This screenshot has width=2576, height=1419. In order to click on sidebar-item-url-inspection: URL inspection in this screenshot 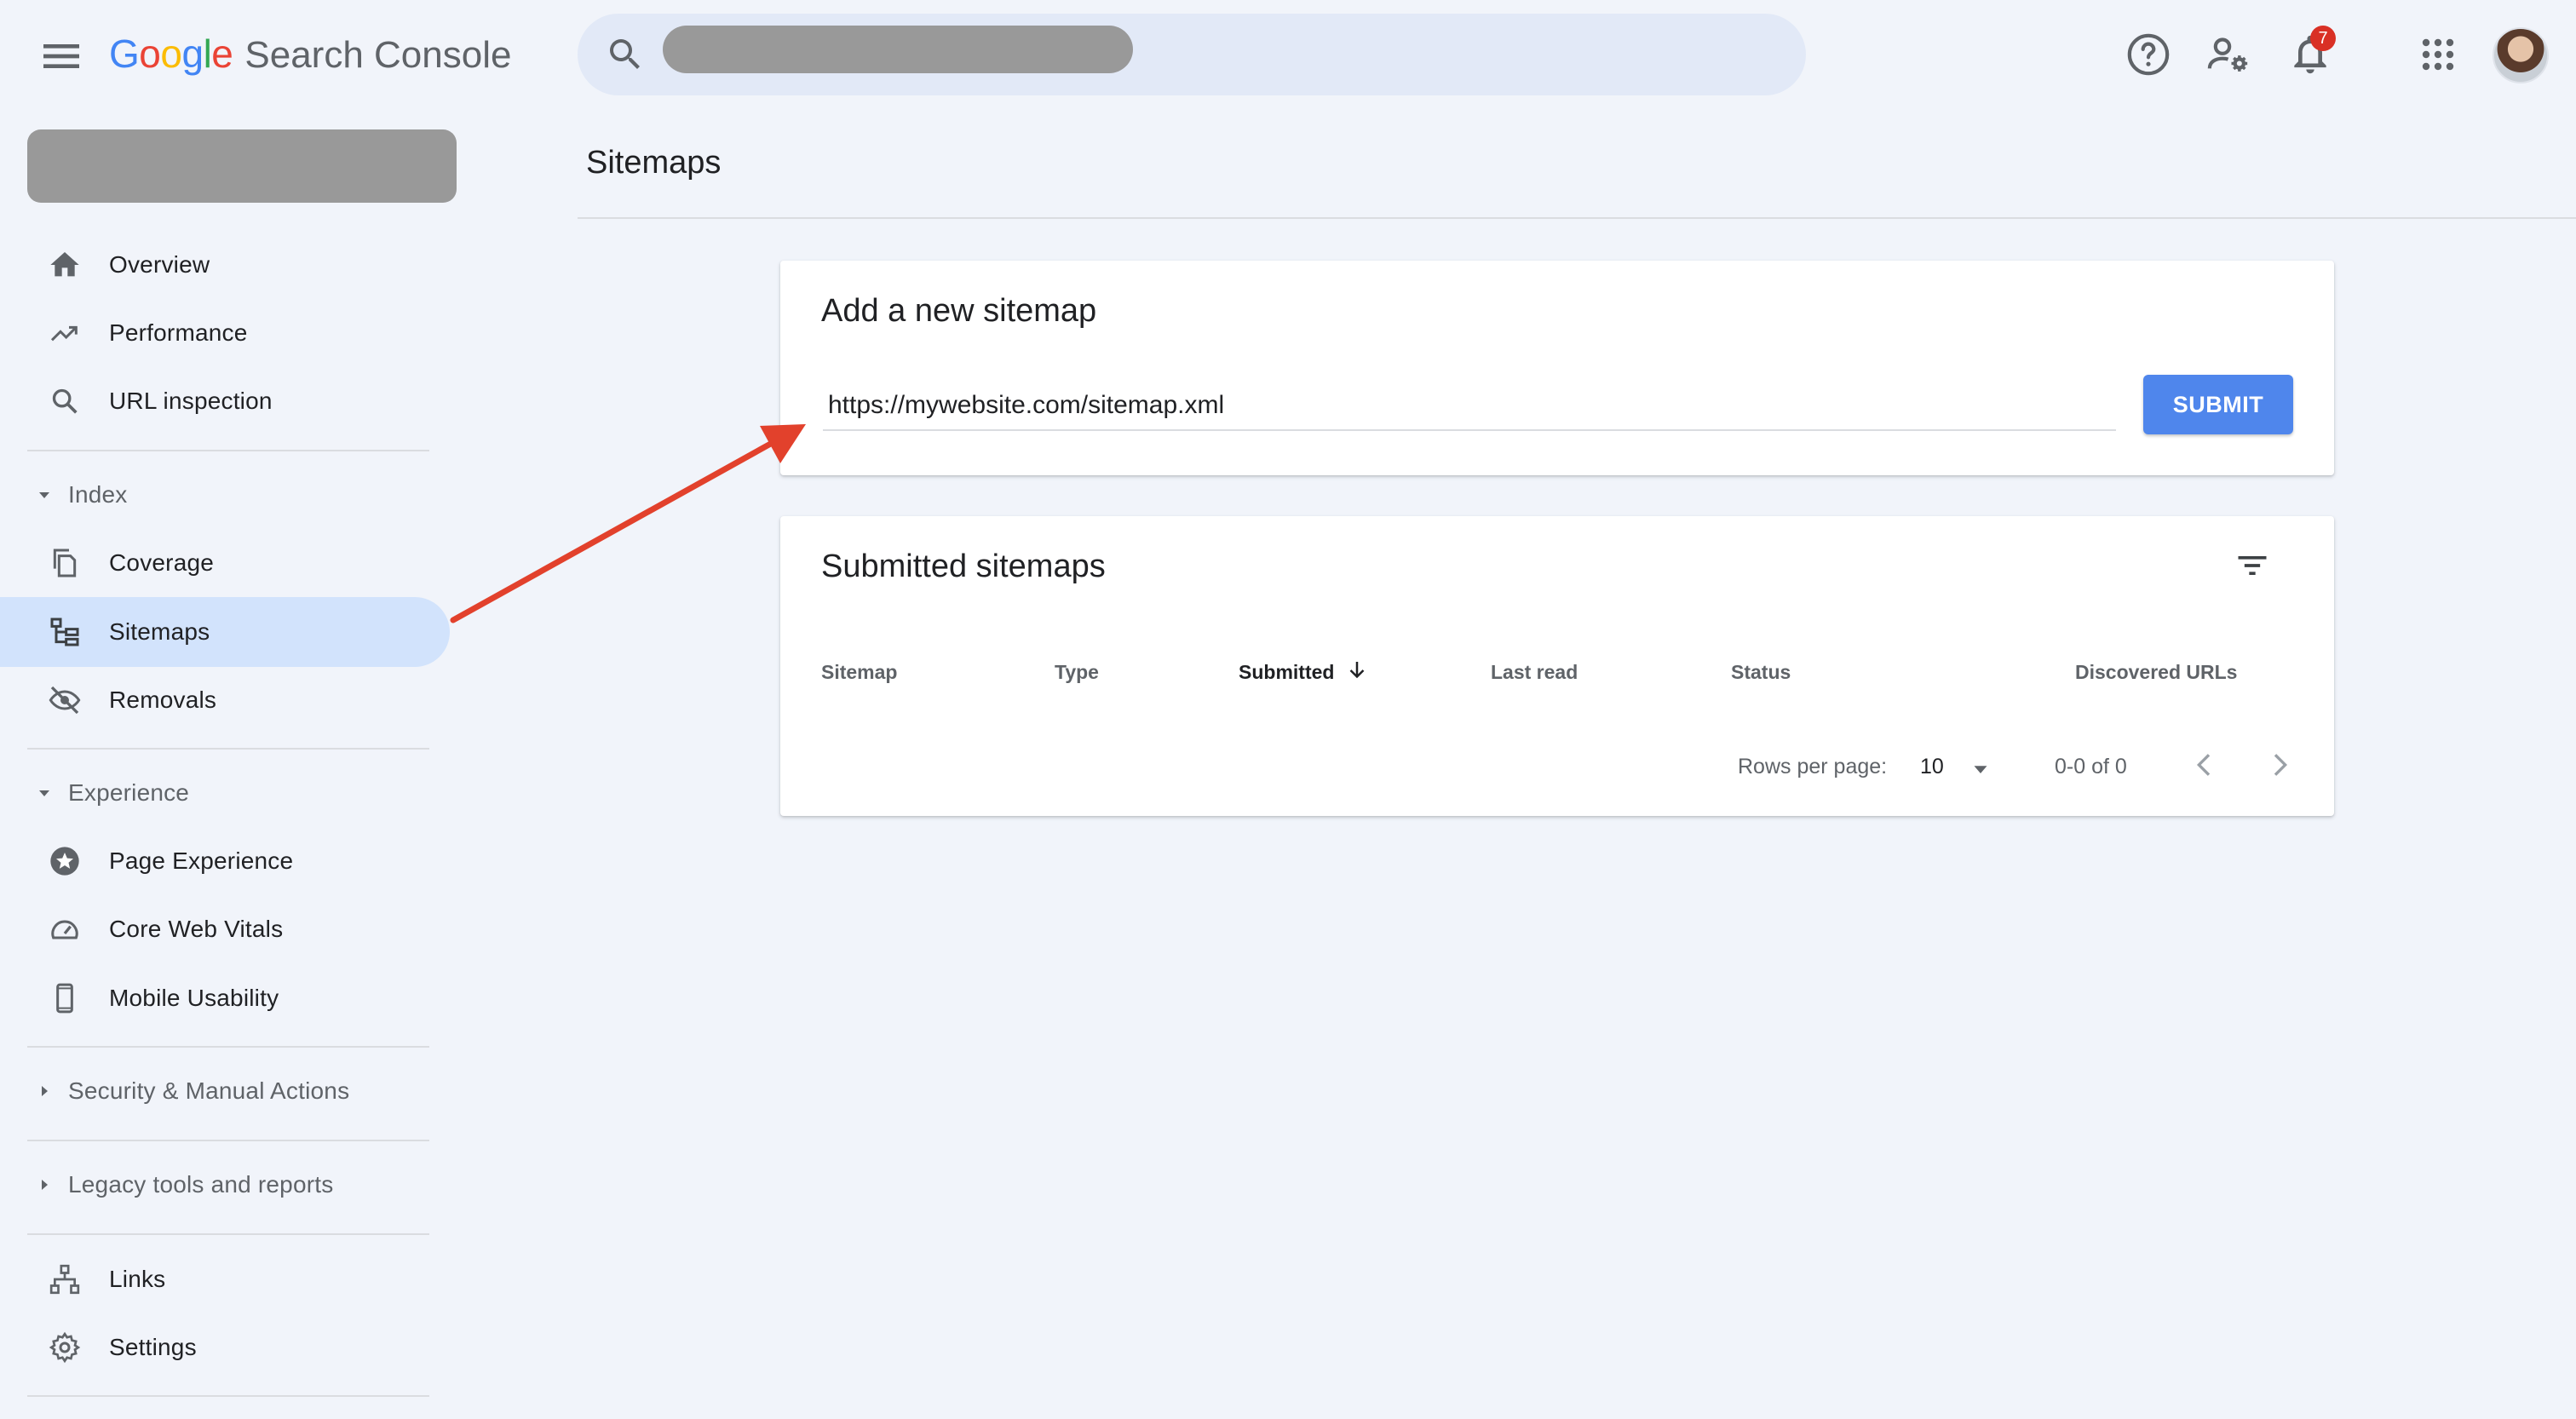, I will do `click(225, 401)`.